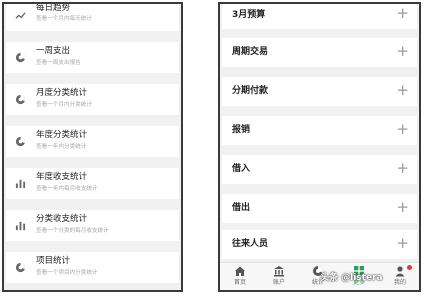  I want to click on list-item-subtitle: 查看一个月内分类统计, so click(64, 105).